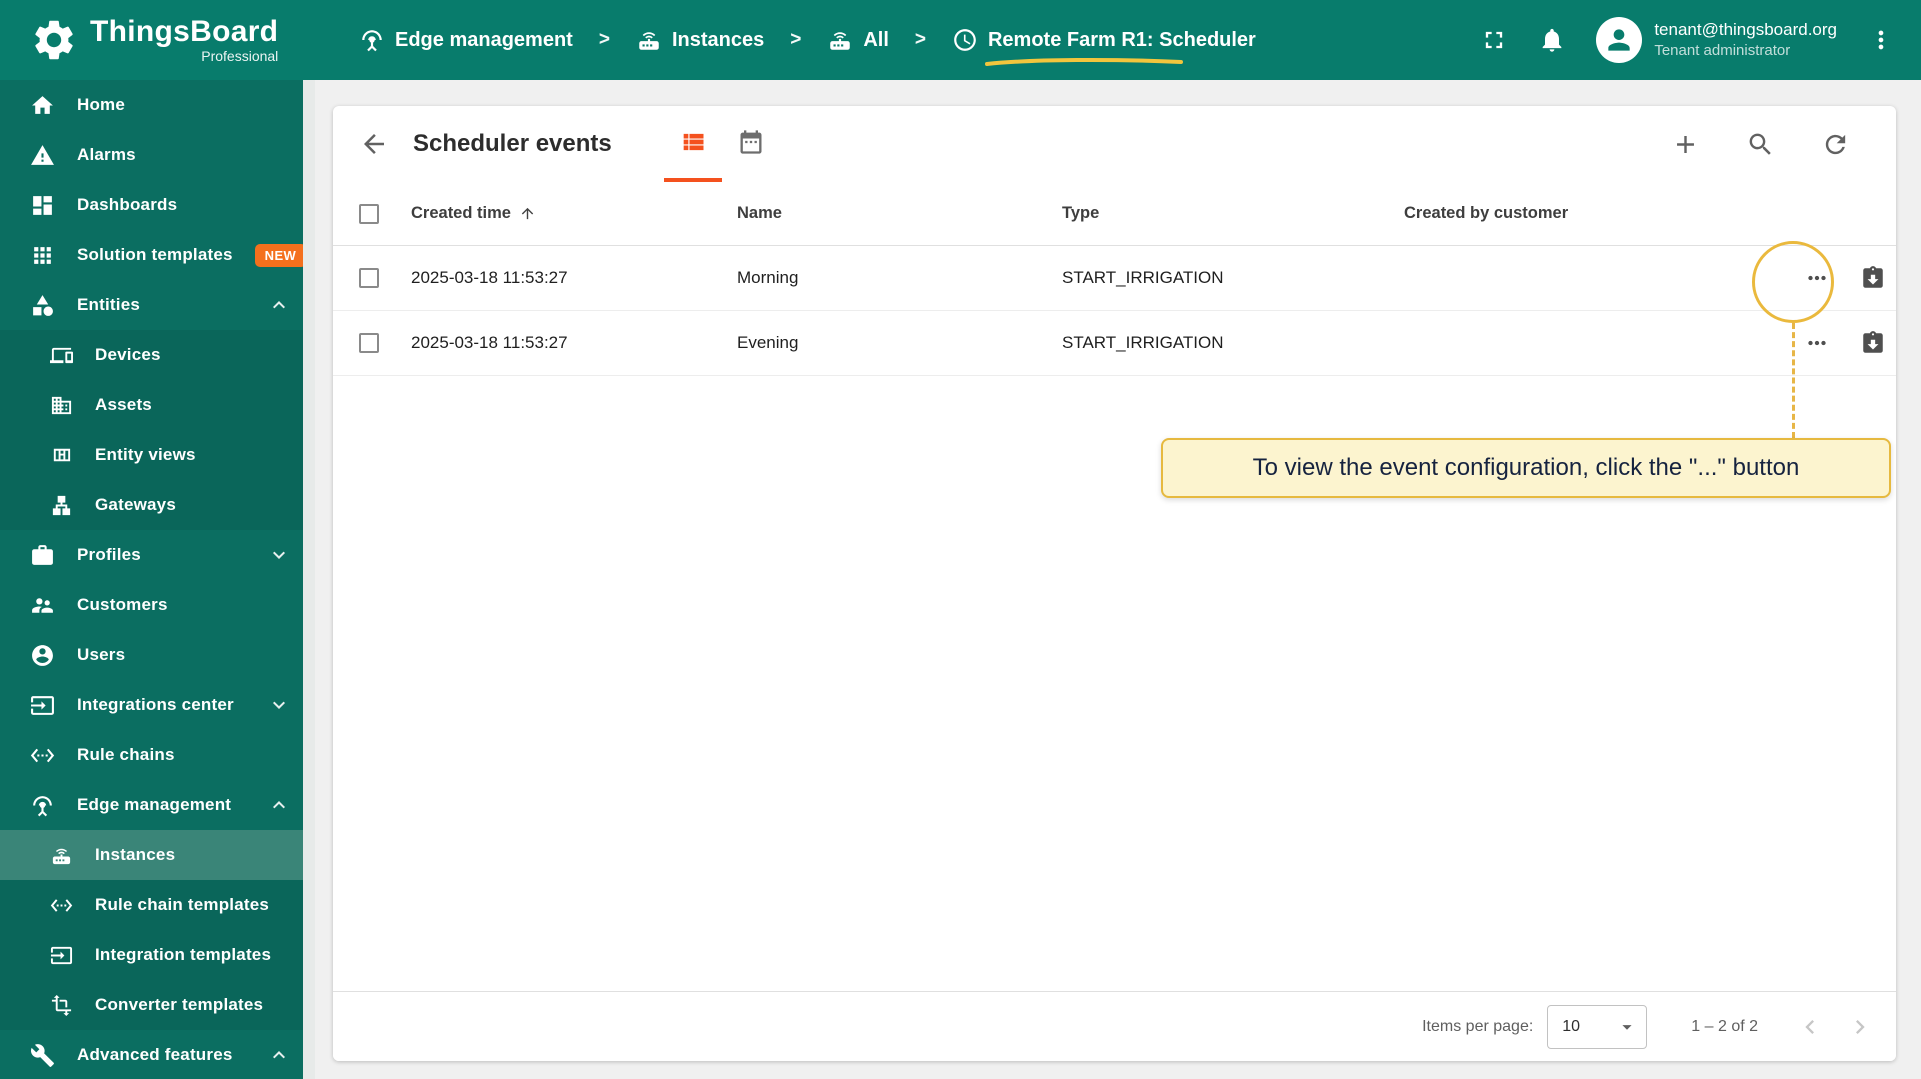  Describe the element at coordinates (42, 105) in the screenshot. I see `home-icon` at that location.